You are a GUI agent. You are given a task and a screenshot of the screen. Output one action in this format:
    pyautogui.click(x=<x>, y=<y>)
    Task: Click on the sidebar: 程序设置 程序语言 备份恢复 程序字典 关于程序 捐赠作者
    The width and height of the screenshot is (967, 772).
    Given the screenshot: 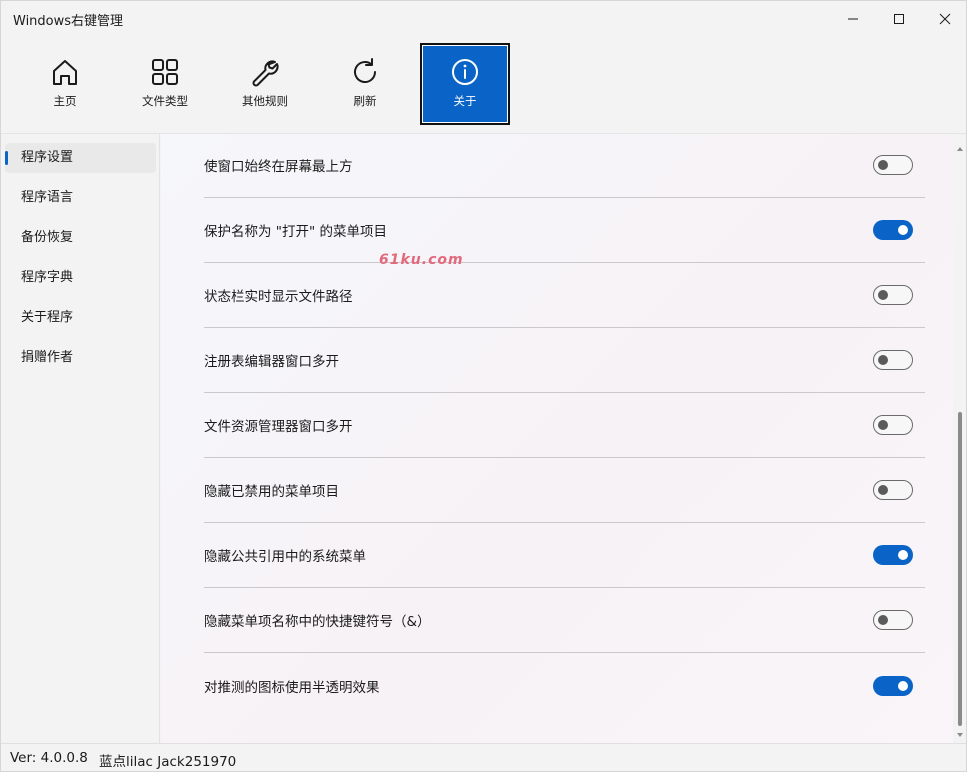 What is the action you would take?
    pyautogui.click(x=80, y=438)
    